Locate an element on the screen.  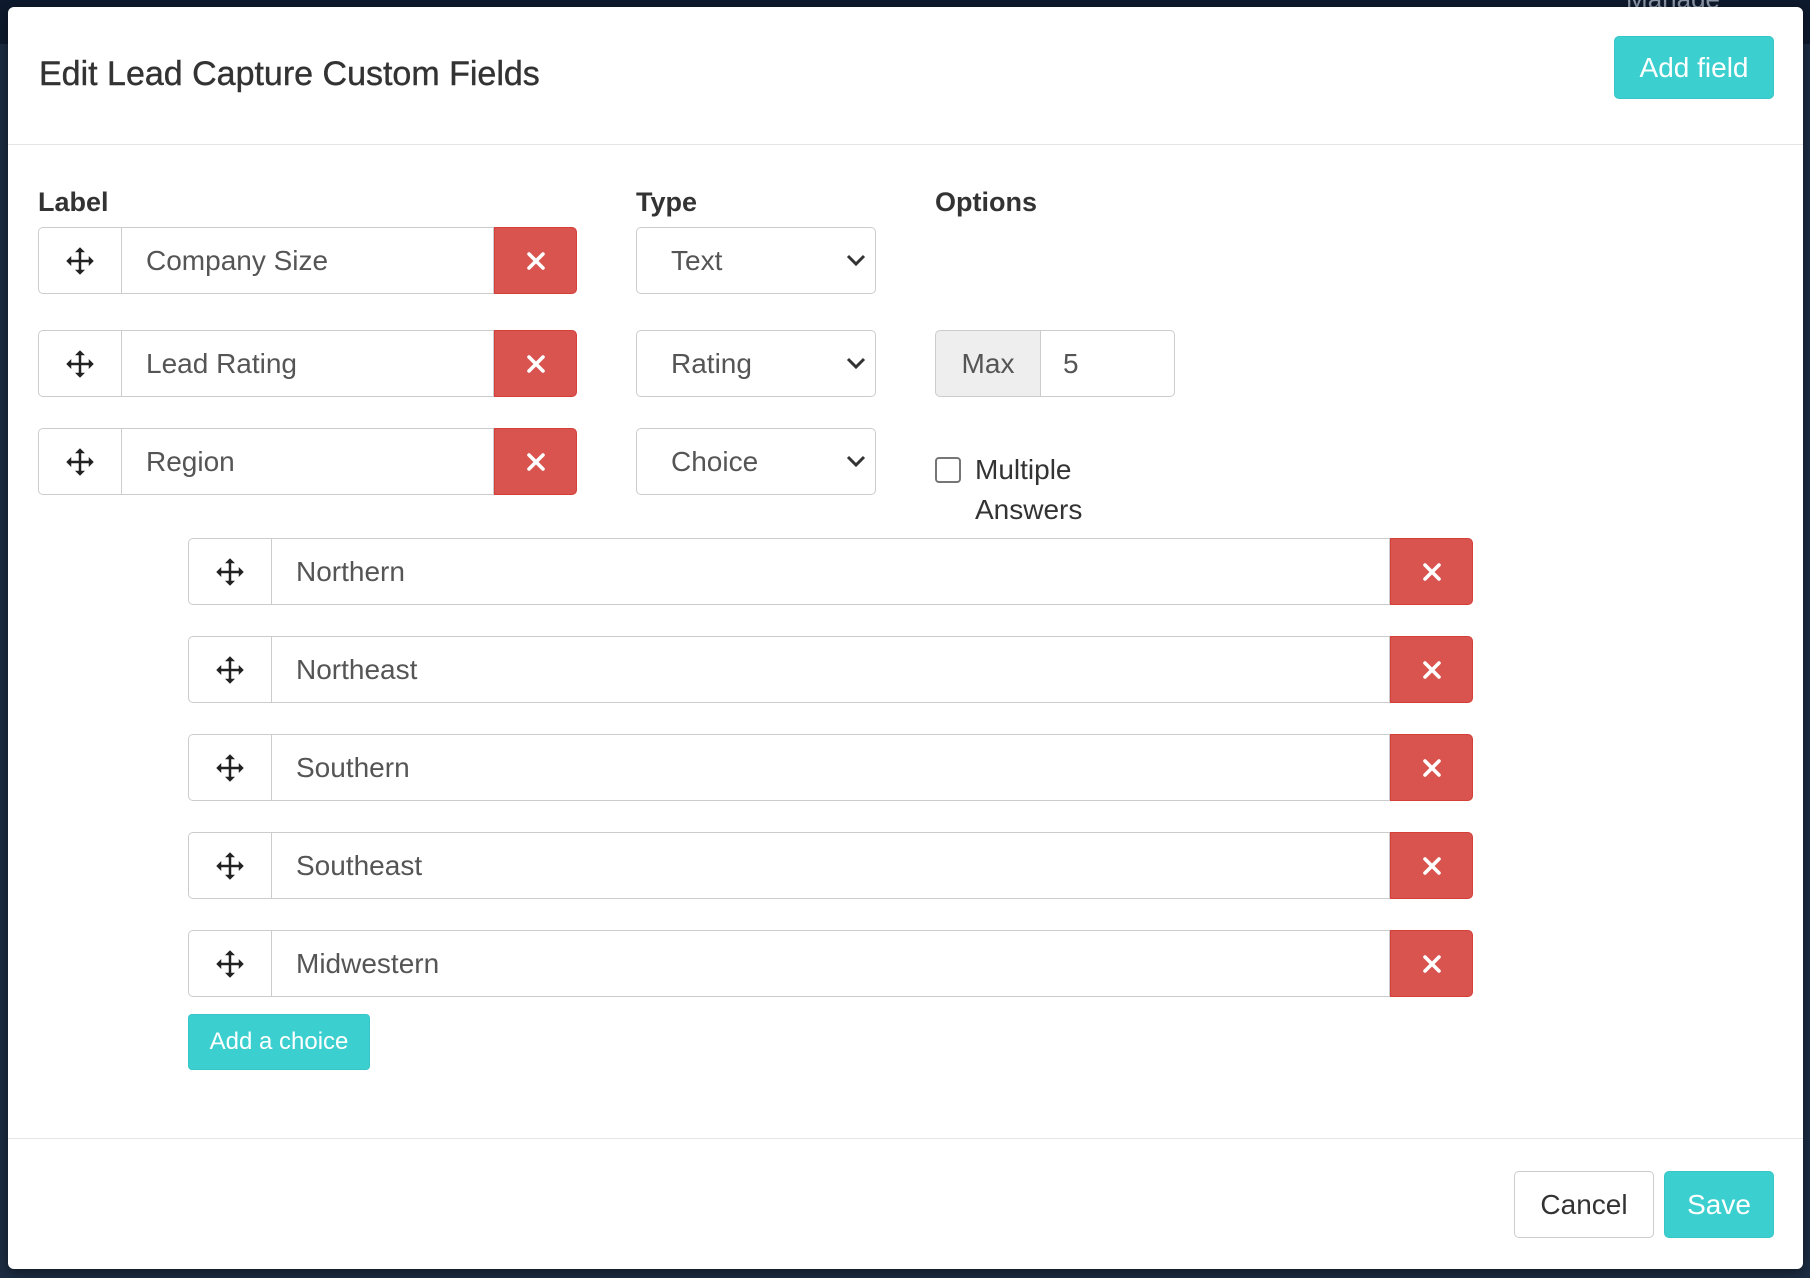
multiple-answers-label: Multiple Answers is located at coordinates (1045, 490).